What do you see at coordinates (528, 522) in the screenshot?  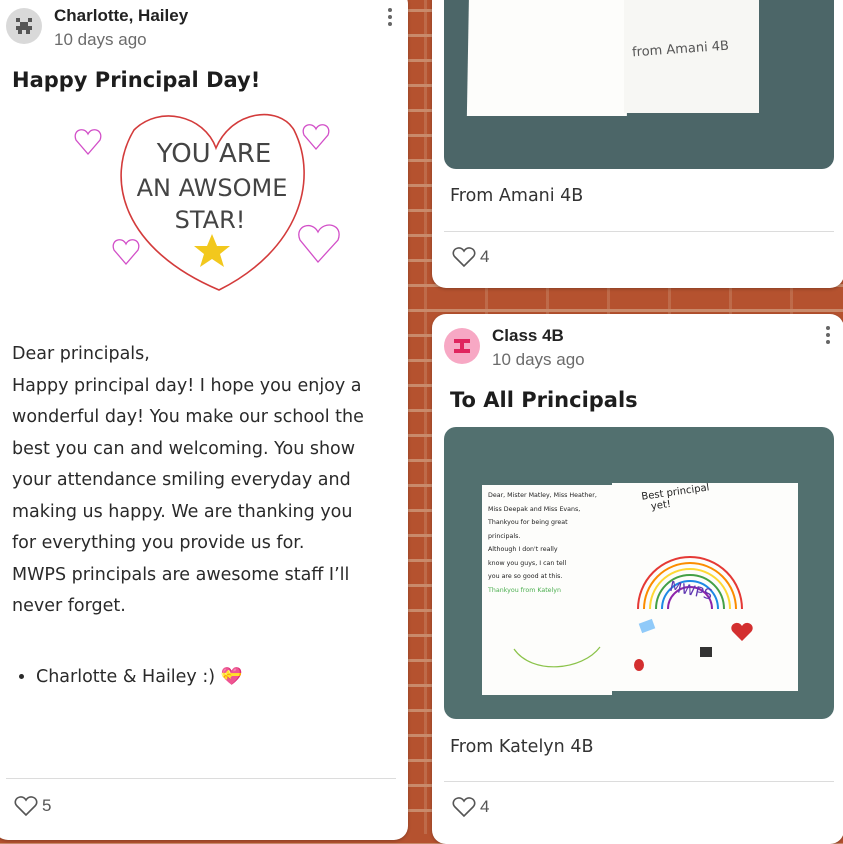 I see `letter-line: Thankyou for being great` at bounding box center [528, 522].